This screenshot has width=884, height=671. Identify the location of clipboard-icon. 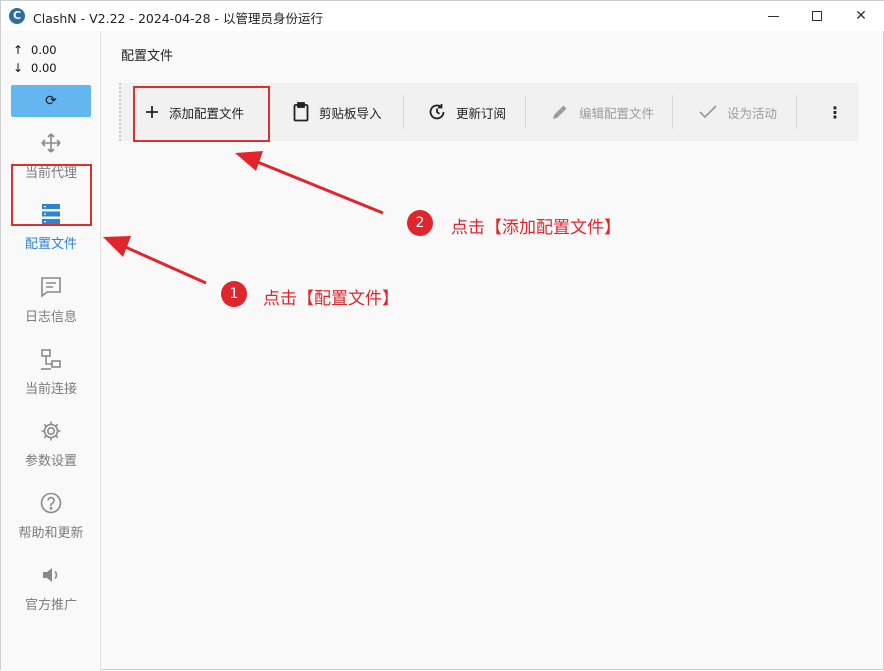
(301, 112).